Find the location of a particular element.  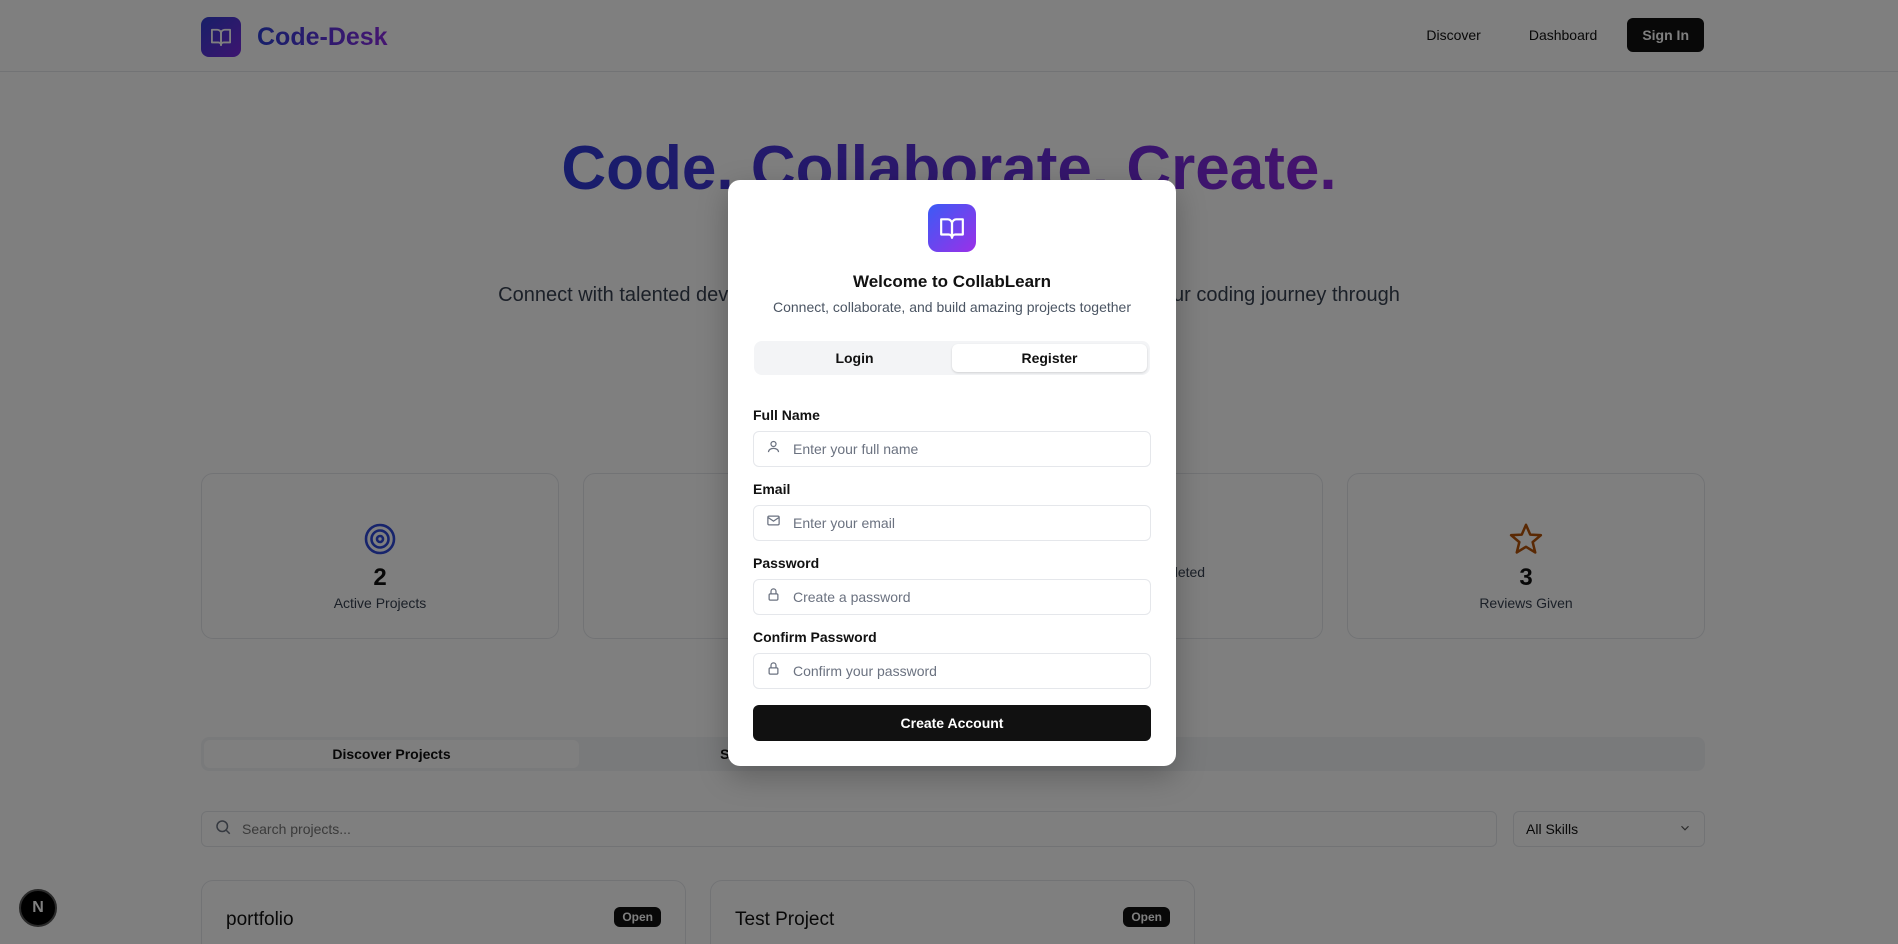

create-account-button: Create Account is located at coordinates (952, 723).